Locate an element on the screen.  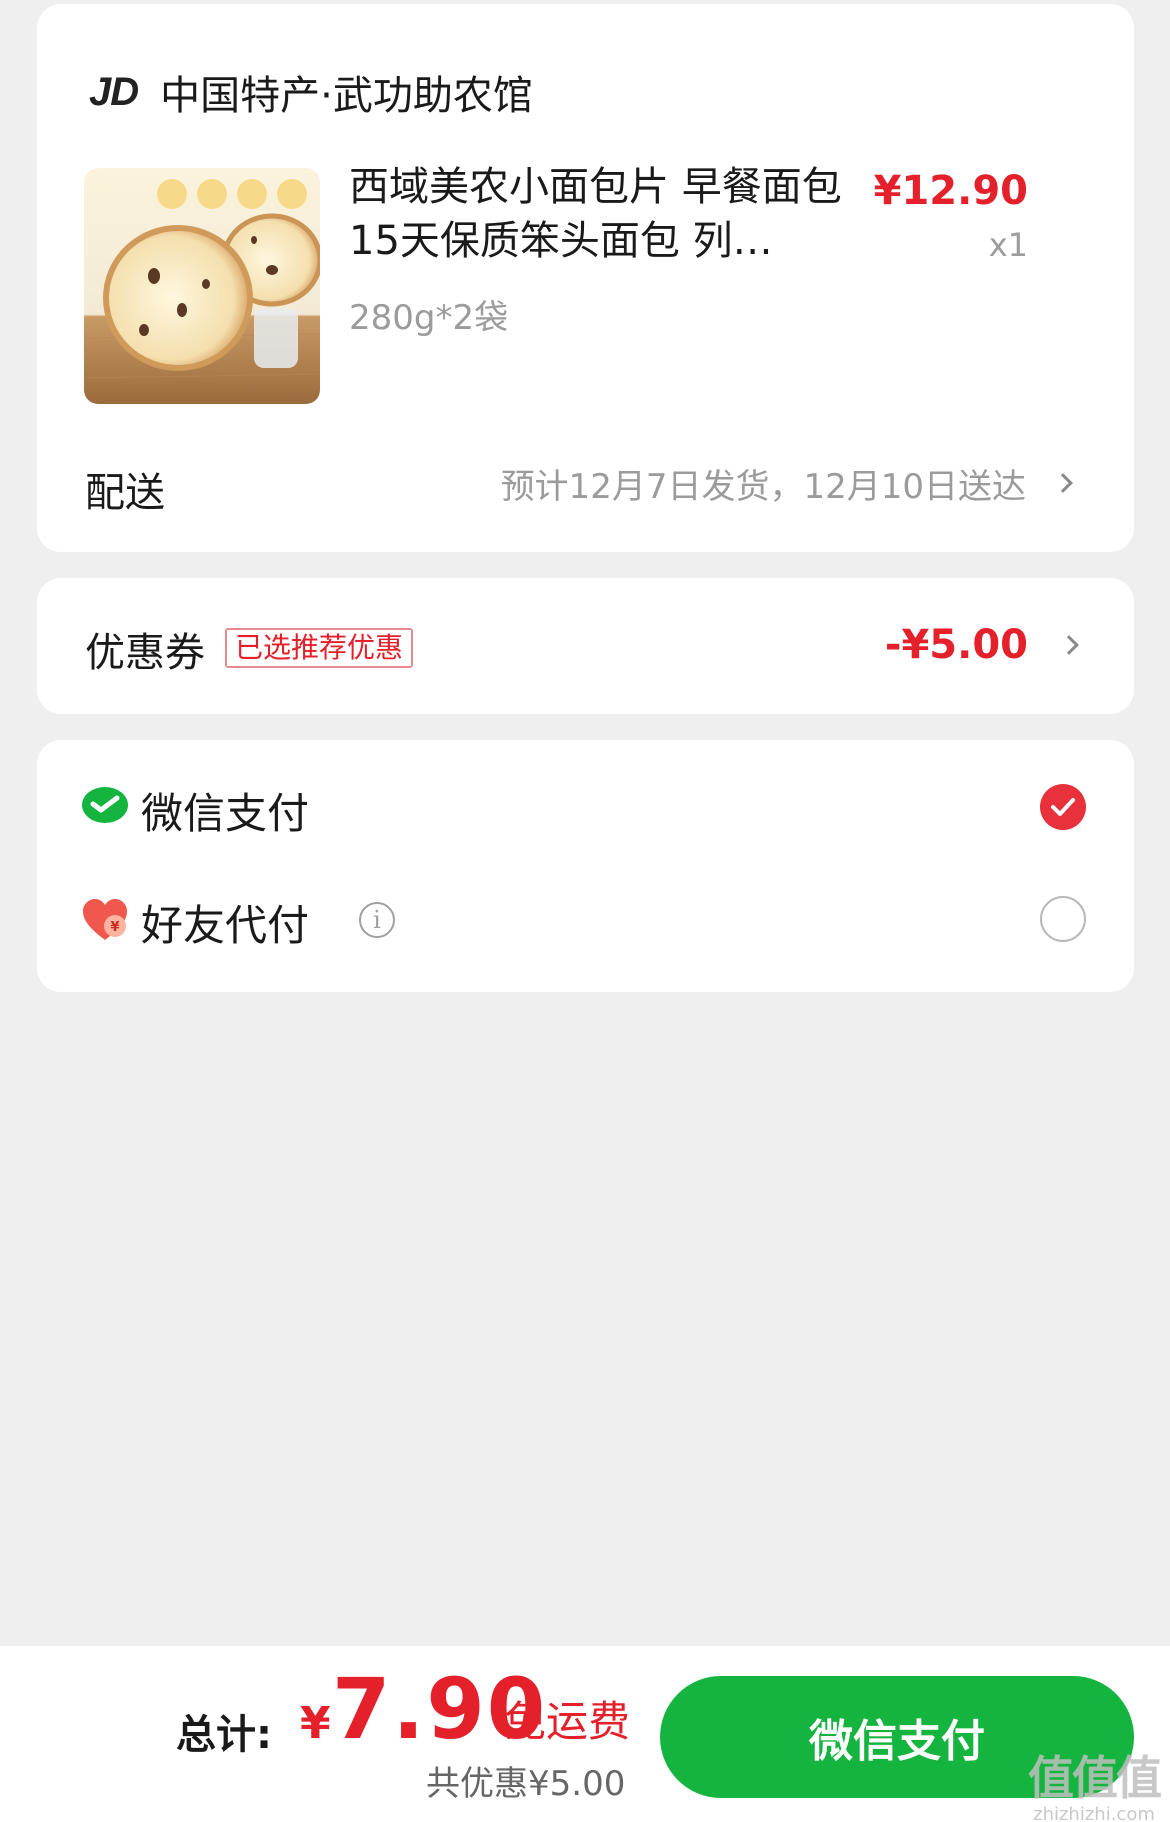
product-price: ¥12.90 is located at coordinates (950, 191).